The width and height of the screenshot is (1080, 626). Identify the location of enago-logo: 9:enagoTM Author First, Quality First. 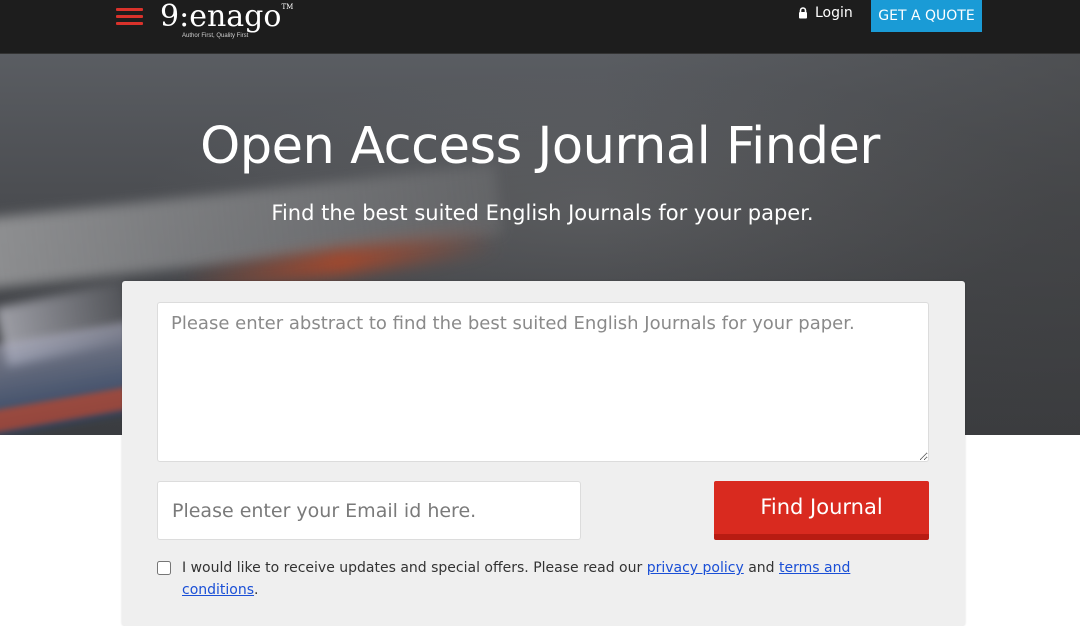
(227, 22).